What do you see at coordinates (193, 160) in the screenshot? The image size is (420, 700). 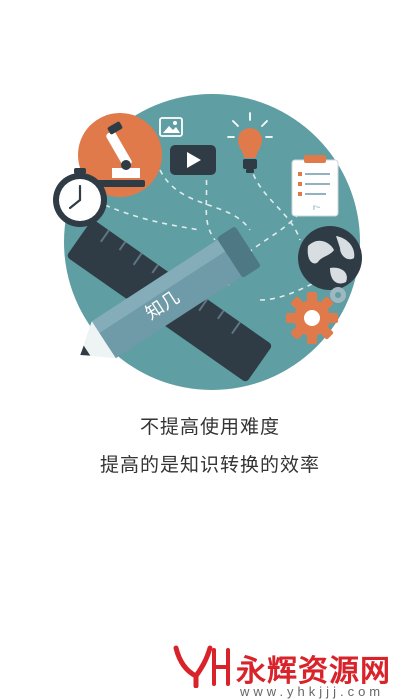 I see `video-play-icon` at bounding box center [193, 160].